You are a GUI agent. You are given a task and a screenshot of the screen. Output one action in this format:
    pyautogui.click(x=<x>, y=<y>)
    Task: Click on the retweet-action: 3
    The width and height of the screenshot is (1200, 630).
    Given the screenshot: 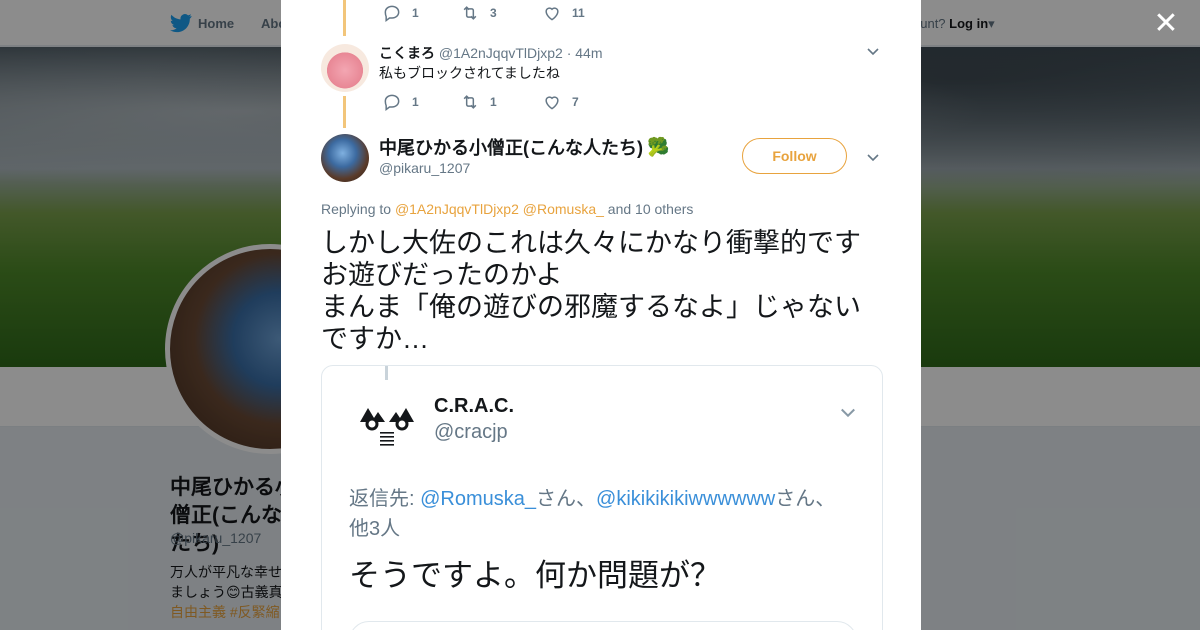 What is the action you would take?
    pyautogui.click(x=501, y=13)
    